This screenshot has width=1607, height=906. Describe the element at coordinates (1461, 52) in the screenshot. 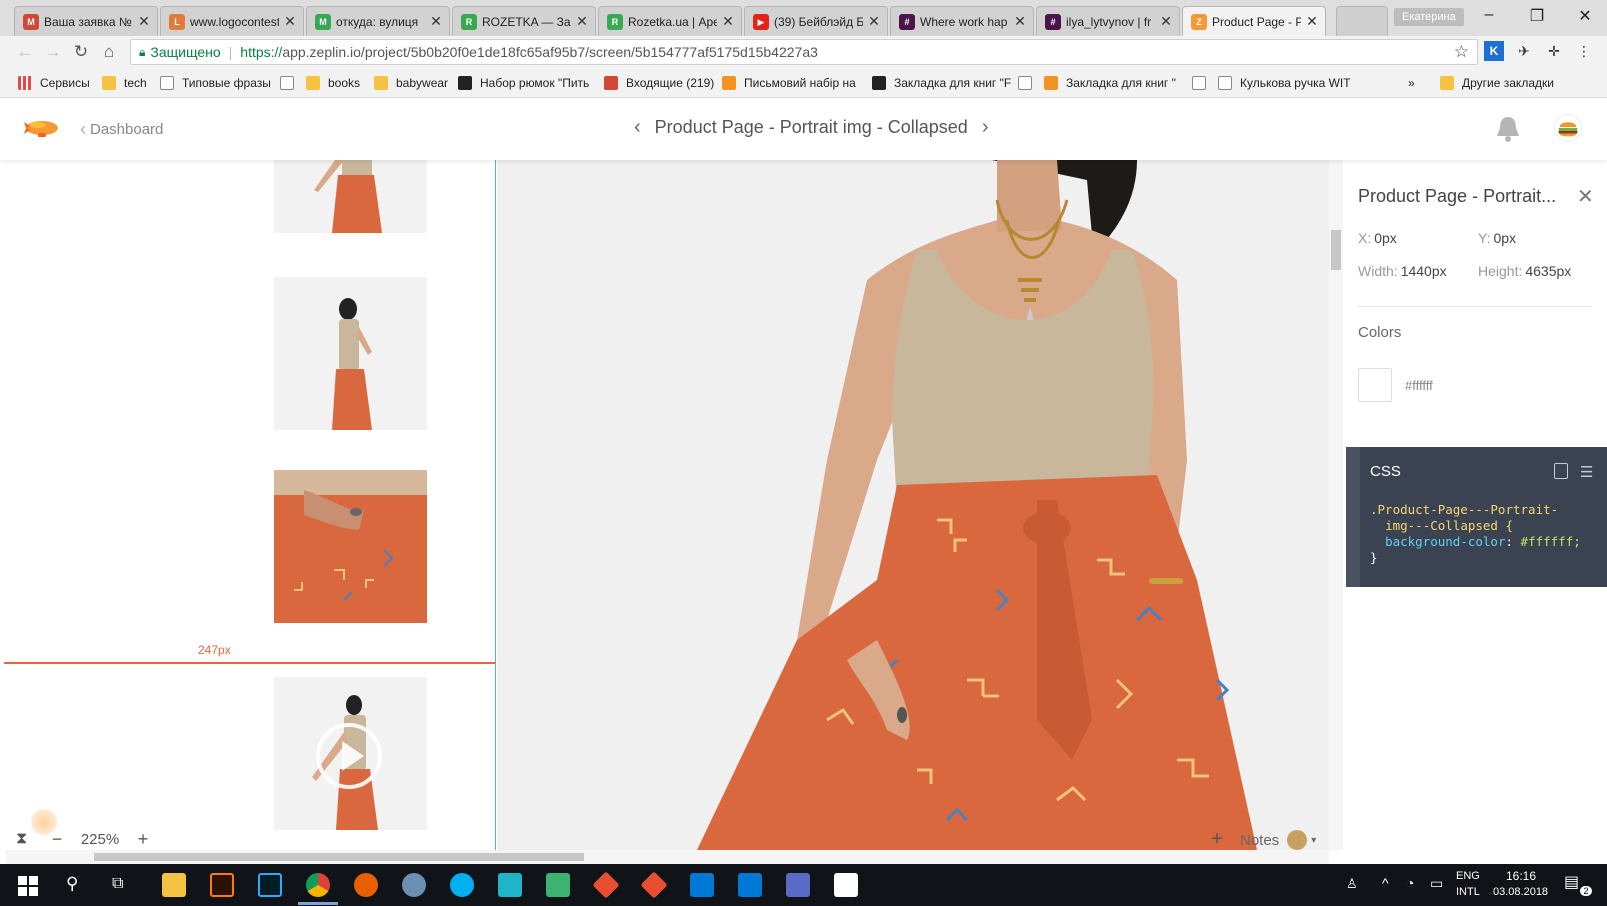

I see `bookmark-star-icon: ☆` at that location.